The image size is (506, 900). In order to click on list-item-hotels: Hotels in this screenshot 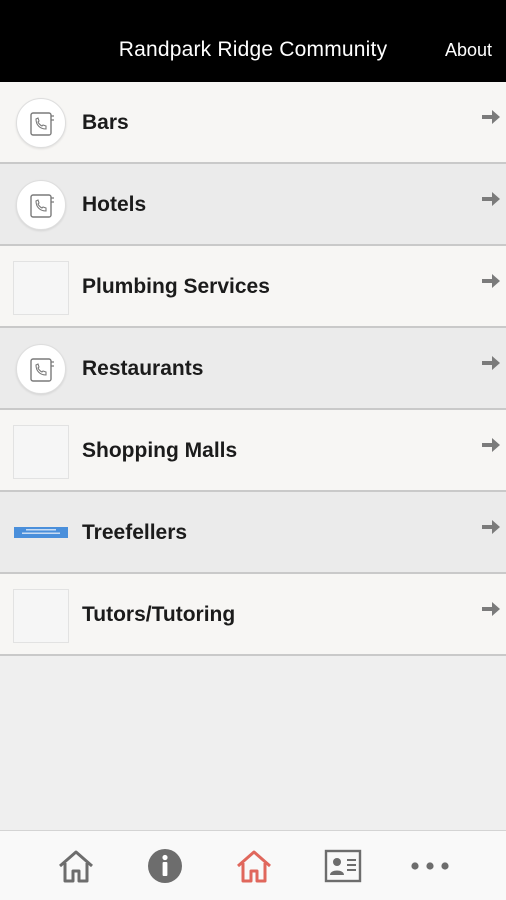, I will do `click(253, 205)`.